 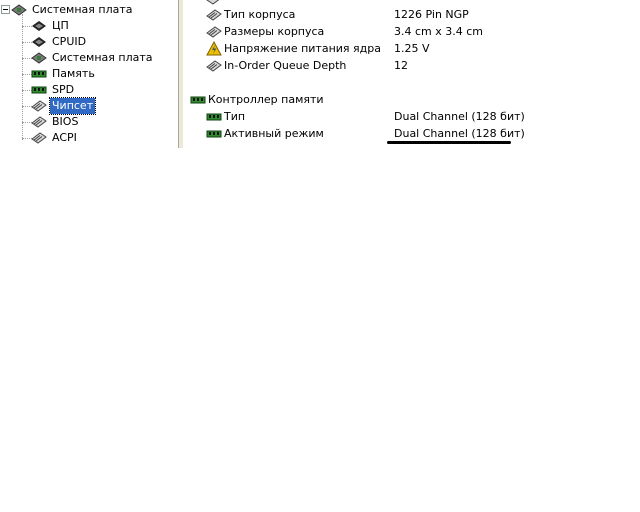 What do you see at coordinates (266, 99) in the screenshot?
I see `section-title: Контроллер памяти` at bounding box center [266, 99].